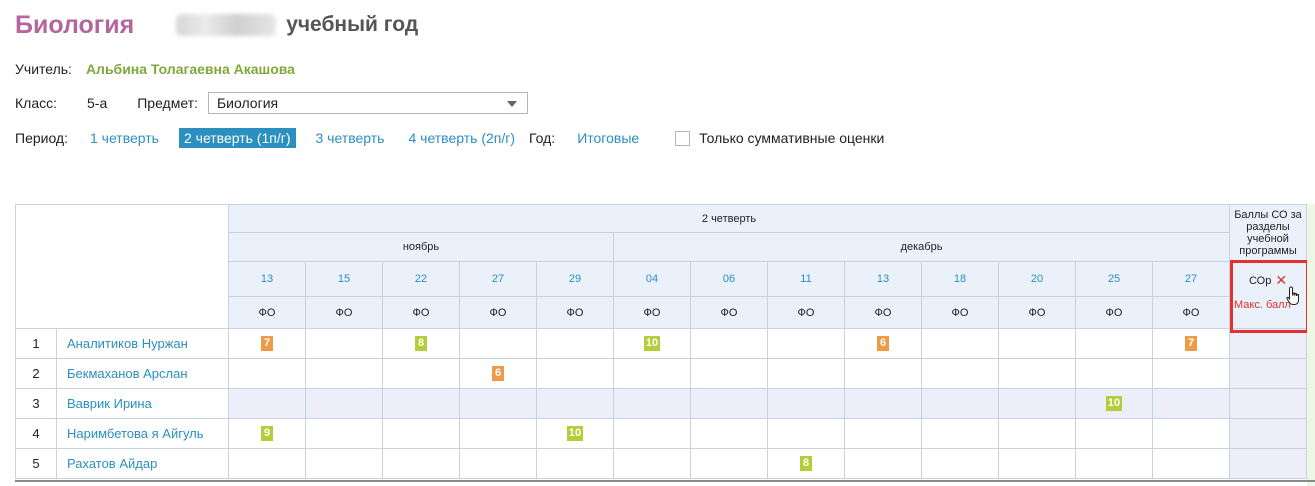 Image resolution: width=1315 pixels, height=486 pixels. What do you see at coordinates (421, 279) in the screenshot?
I see `date-header-2: 22` at bounding box center [421, 279].